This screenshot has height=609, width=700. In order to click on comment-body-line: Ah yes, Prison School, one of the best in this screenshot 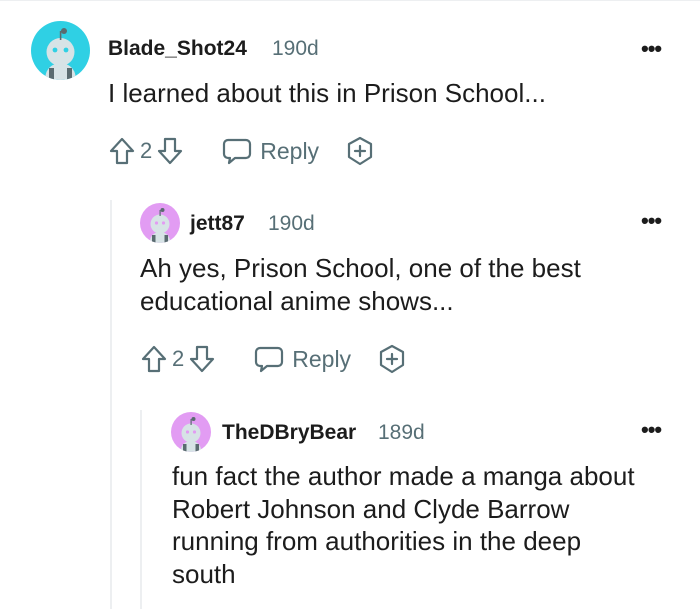, I will do `click(360, 268)`.